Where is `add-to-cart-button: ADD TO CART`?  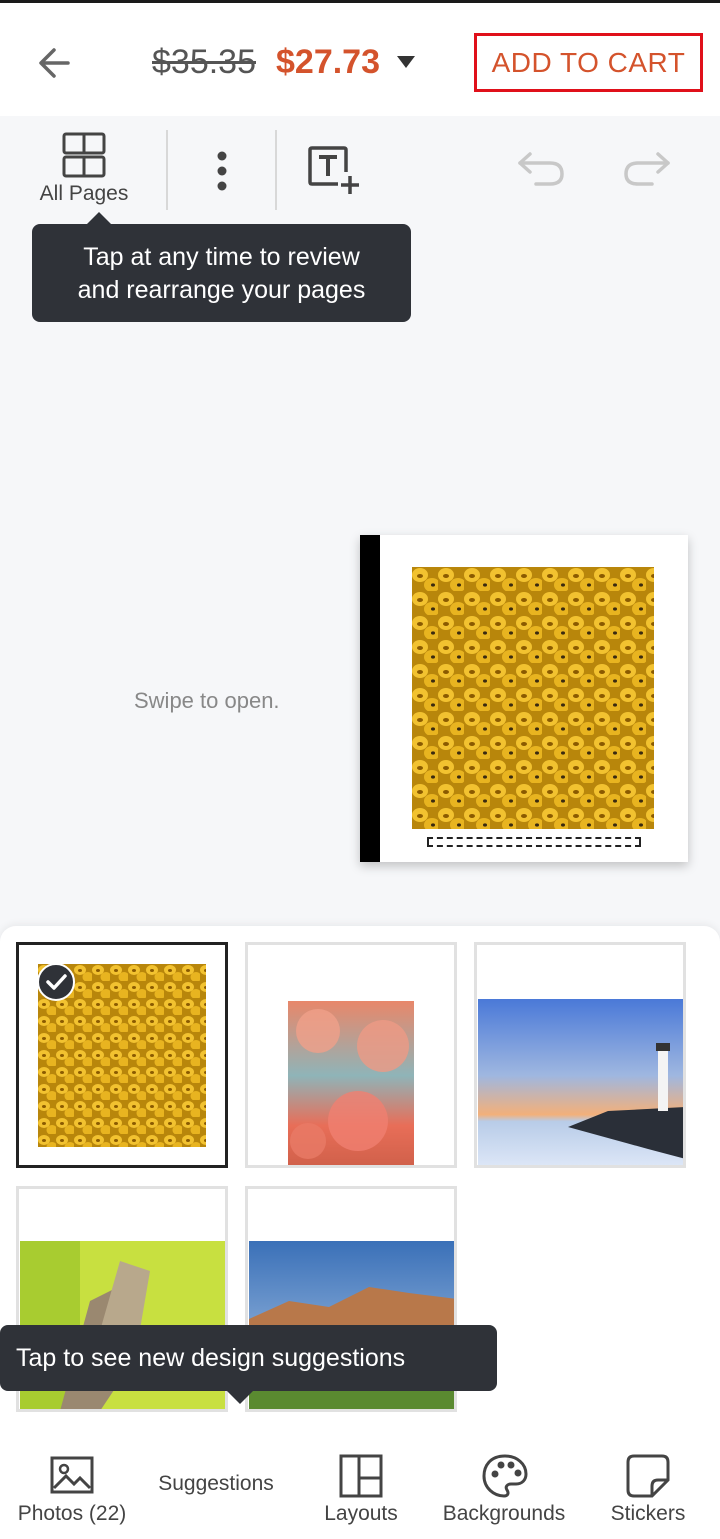
add-to-cart-button: ADD TO CART is located at coordinates (588, 62).